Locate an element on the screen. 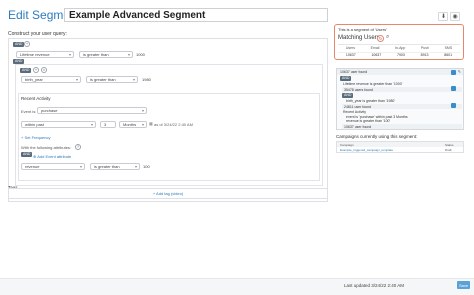  breakdown-and-tag-2: AND is located at coordinates (348, 95).